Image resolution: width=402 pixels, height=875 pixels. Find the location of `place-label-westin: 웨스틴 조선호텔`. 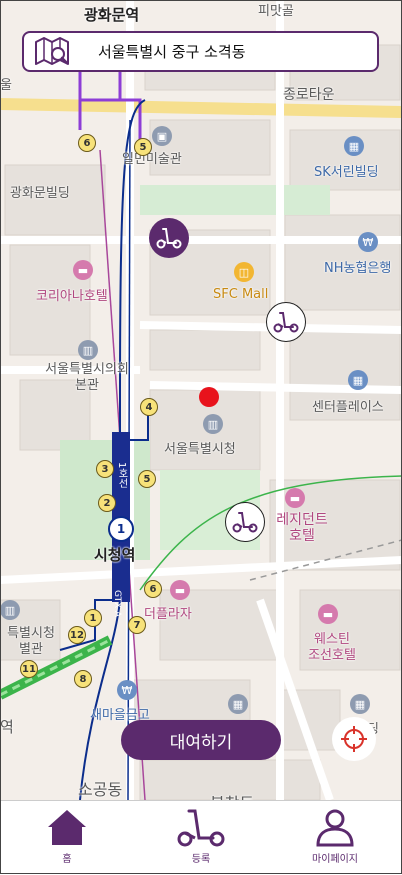

place-label-westin: 웨스틴 조선호텔 is located at coordinates (332, 647).